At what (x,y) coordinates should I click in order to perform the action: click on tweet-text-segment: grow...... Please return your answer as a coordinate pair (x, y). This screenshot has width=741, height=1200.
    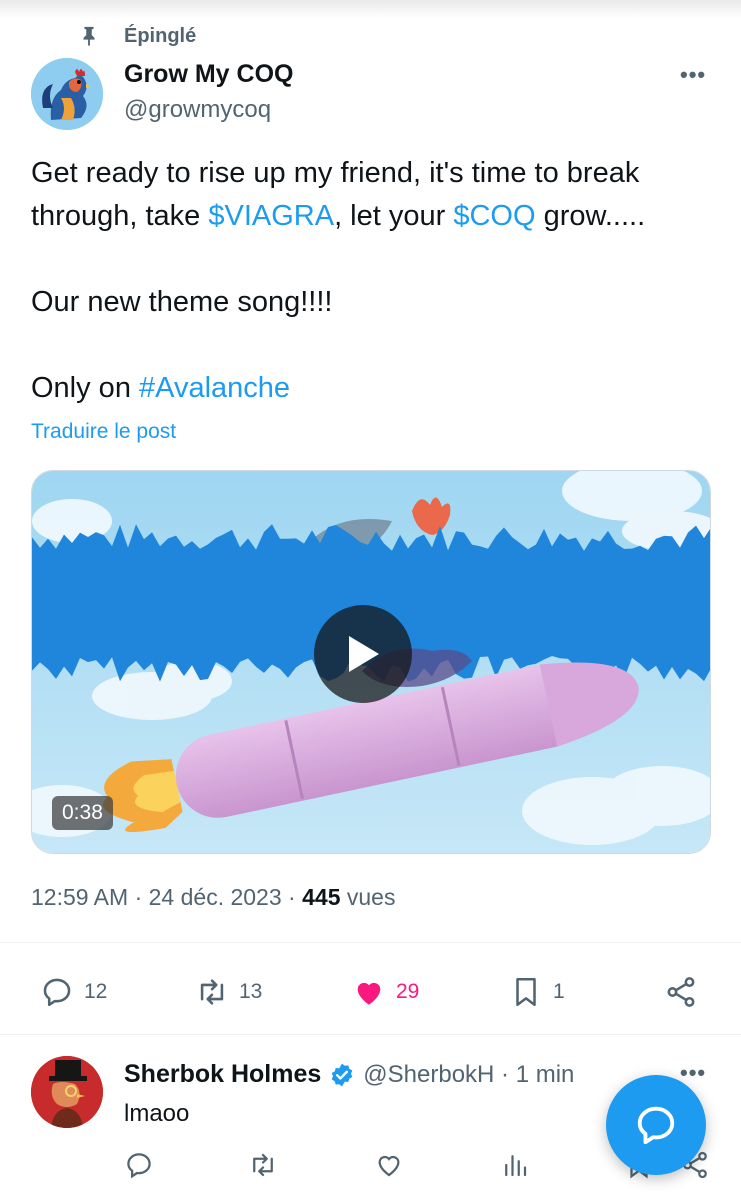
    Looking at the image, I should click on (590, 216).